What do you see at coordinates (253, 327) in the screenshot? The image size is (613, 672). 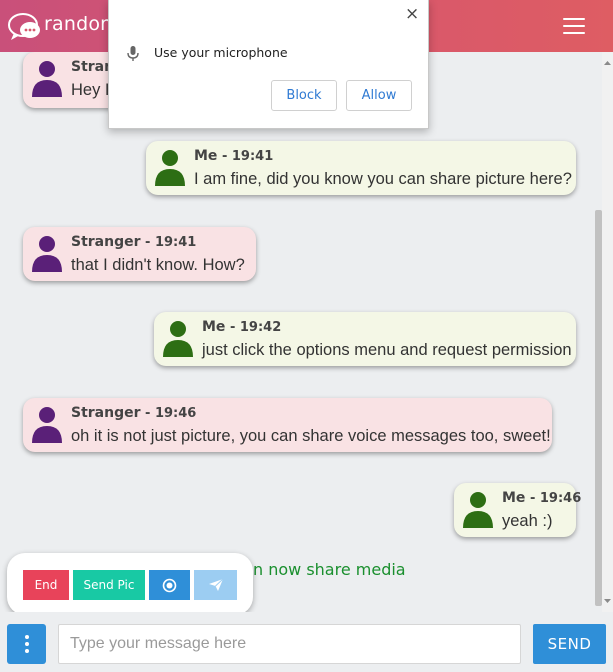 I see `message-time: - 19:42` at bounding box center [253, 327].